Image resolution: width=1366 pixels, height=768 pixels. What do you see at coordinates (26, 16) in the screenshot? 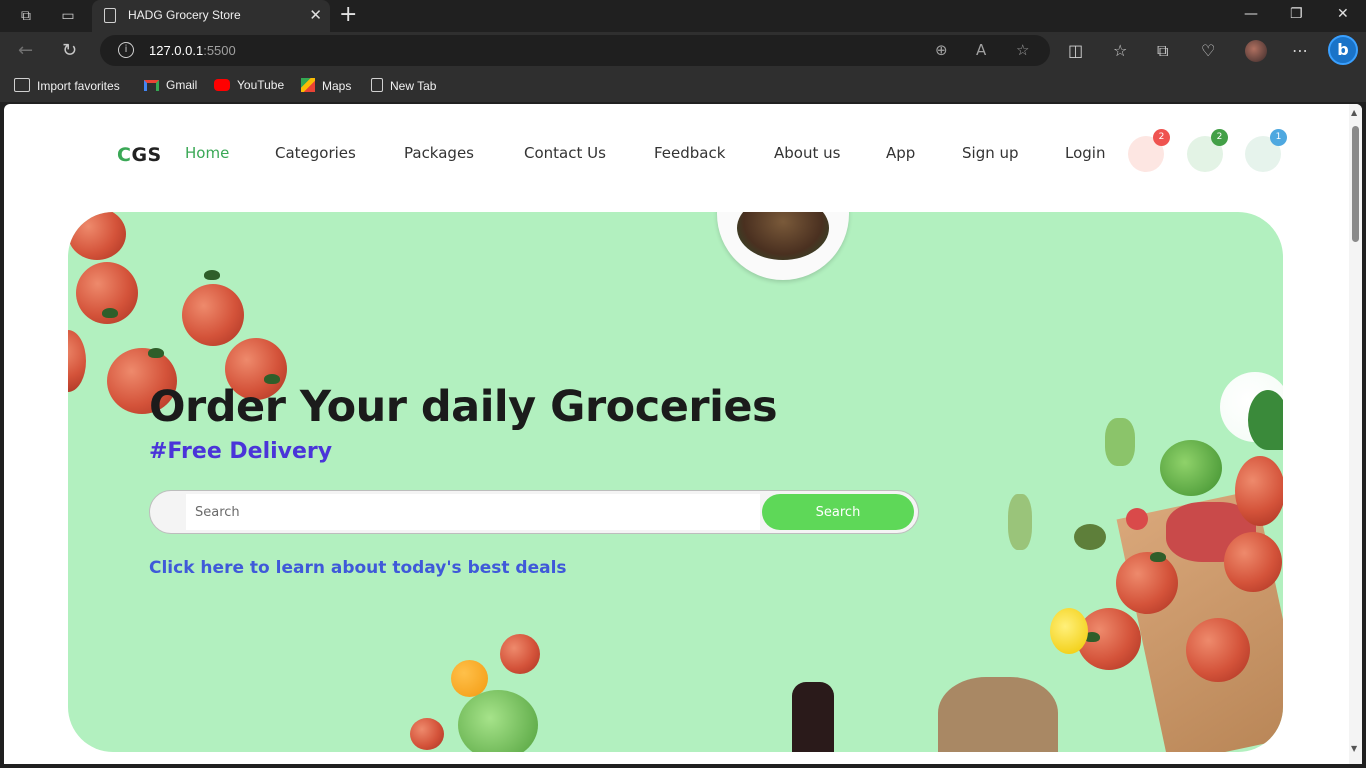
I see `workspaces-icon: ⧉` at bounding box center [26, 16].